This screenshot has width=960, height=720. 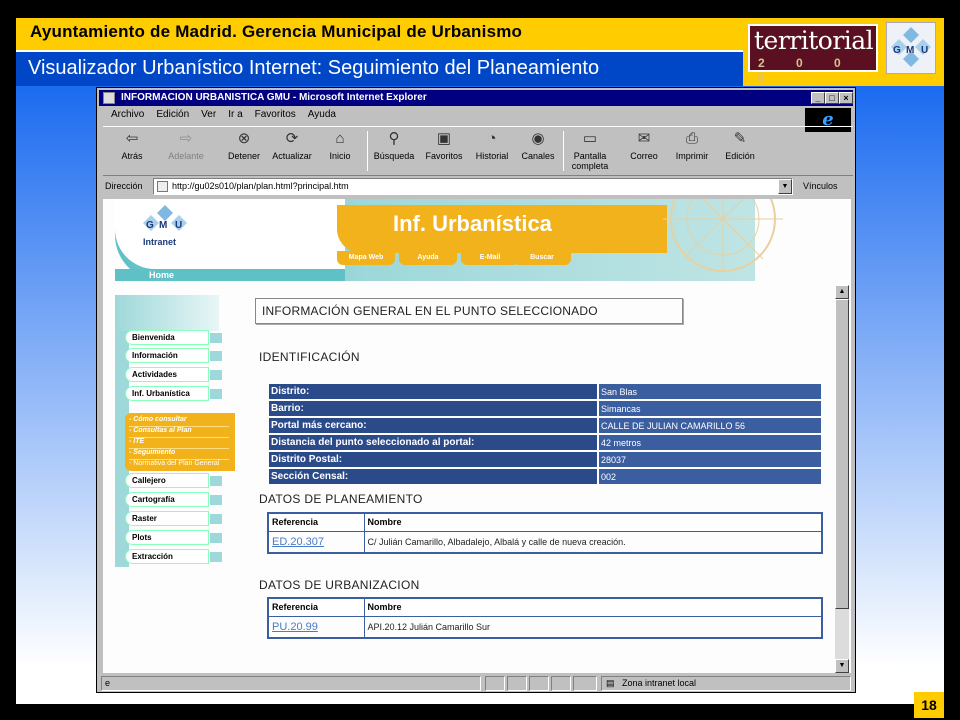 What do you see at coordinates (433, 459) in the screenshot?
I see `row-key: Distrito Postal:` at bounding box center [433, 459].